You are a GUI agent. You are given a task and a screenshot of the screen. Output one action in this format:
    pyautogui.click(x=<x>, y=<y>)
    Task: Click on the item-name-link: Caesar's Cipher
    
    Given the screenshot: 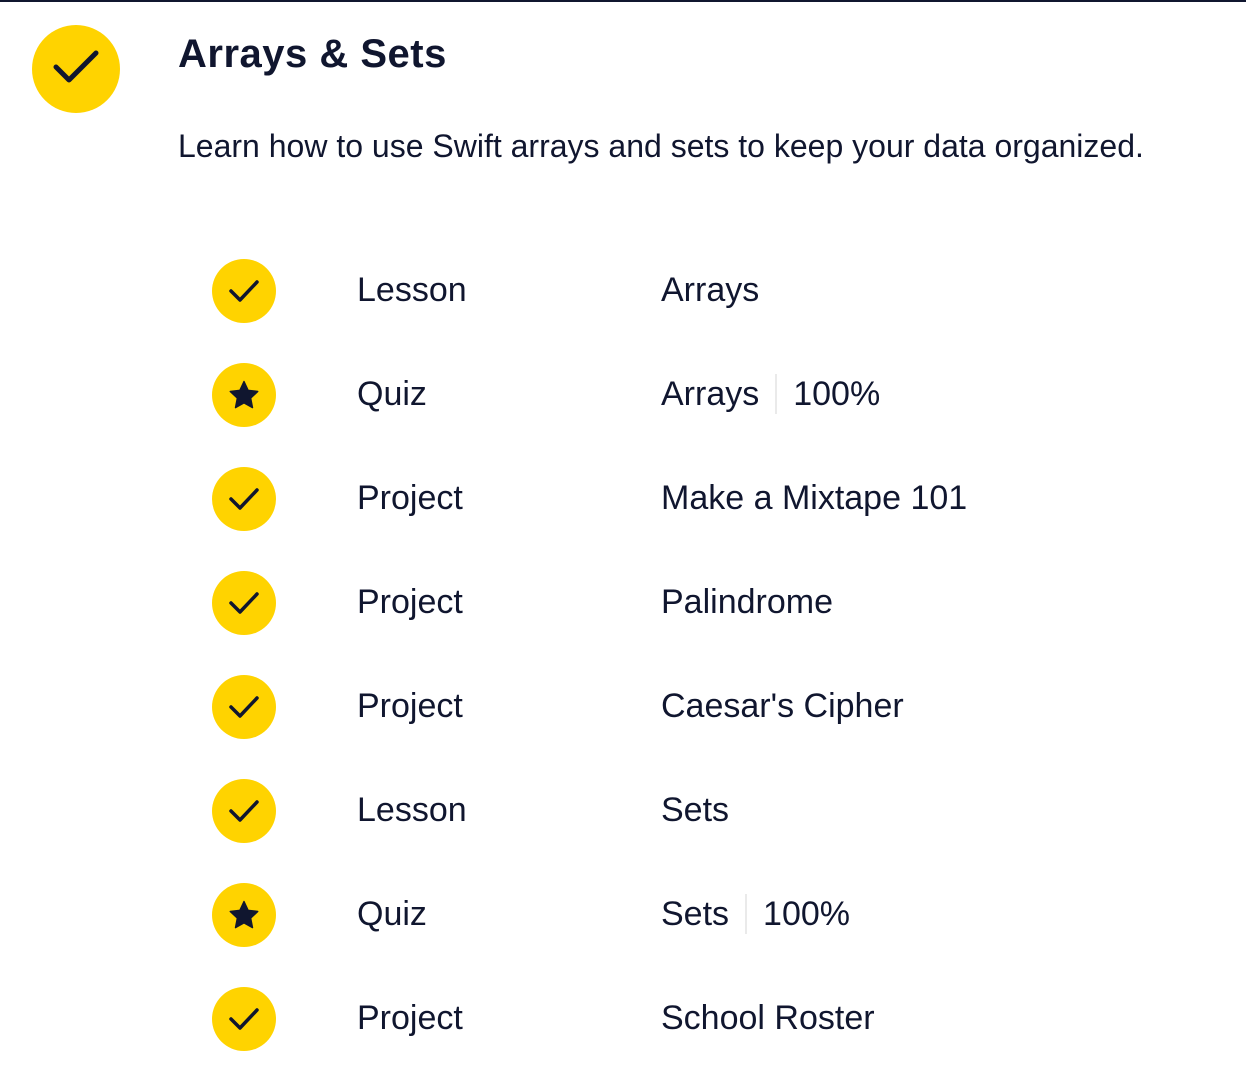 What is the action you would take?
    pyautogui.click(x=782, y=706)
    